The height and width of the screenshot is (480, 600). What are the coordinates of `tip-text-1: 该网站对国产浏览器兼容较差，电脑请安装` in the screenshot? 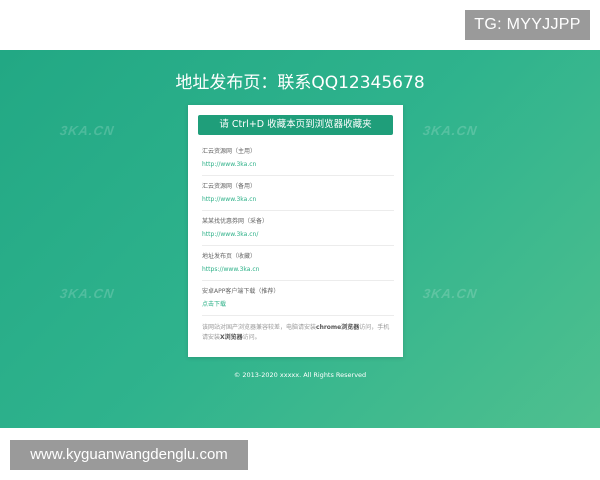 It's located at (259, 327).